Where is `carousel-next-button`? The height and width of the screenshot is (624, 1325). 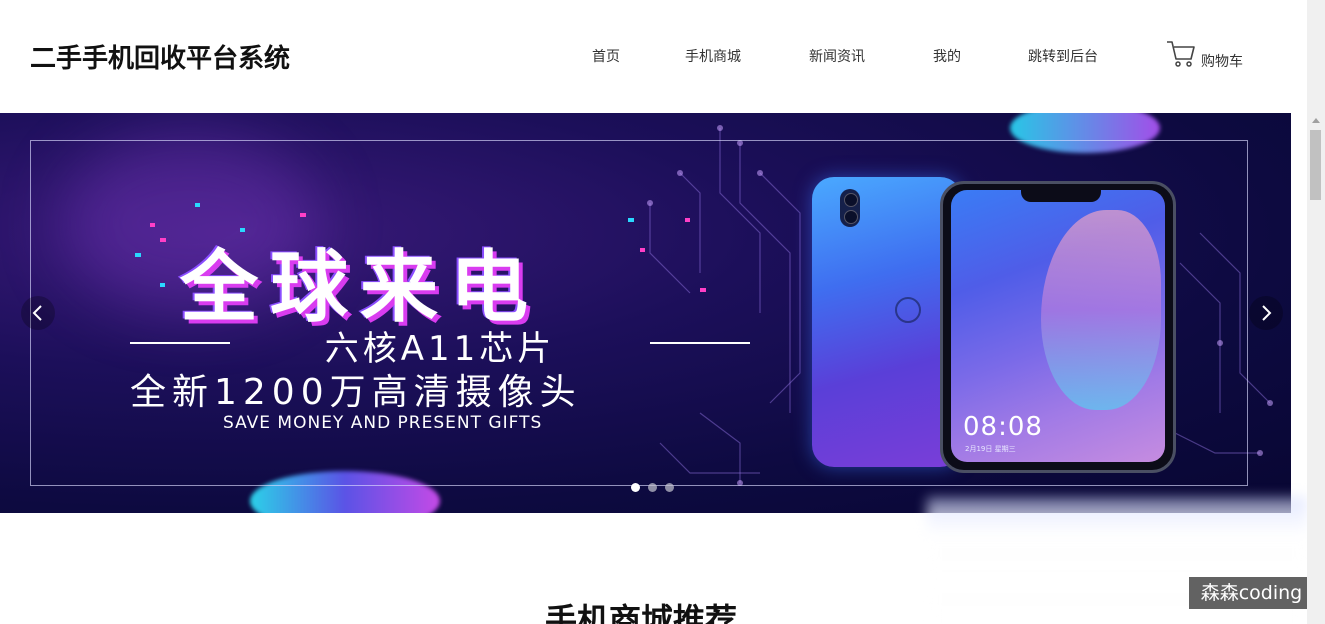 carousel-next-button is located at coordinates (1266, 313).